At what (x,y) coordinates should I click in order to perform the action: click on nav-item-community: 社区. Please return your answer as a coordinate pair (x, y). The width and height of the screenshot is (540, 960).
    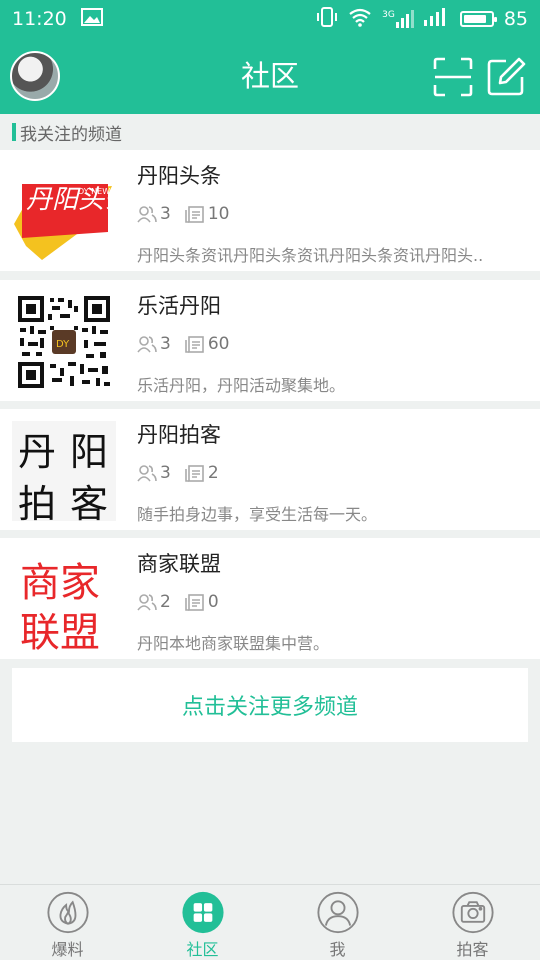
    Looking at the image, I should click on (202, 922).